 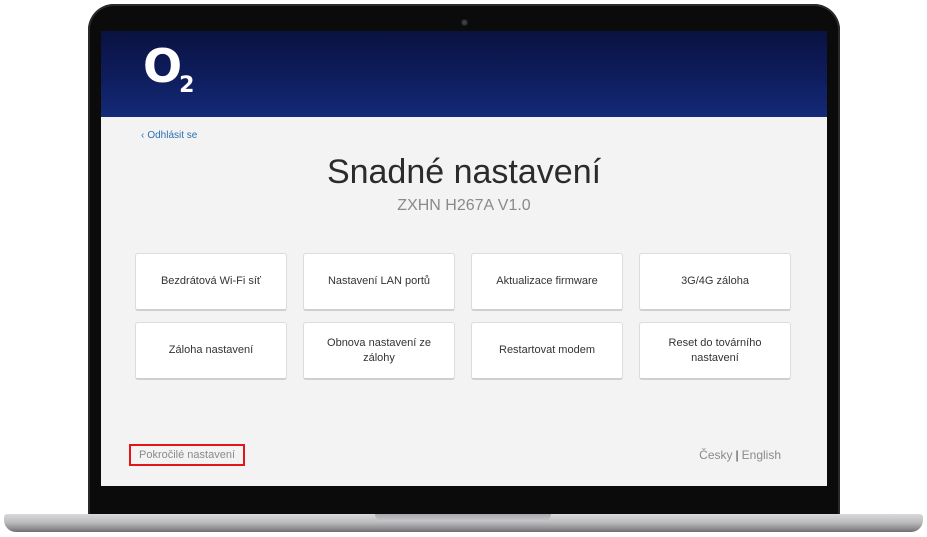 I want to click on tile-3g4g-backup: 3G/4G záloha, so click(x=715, y=282).